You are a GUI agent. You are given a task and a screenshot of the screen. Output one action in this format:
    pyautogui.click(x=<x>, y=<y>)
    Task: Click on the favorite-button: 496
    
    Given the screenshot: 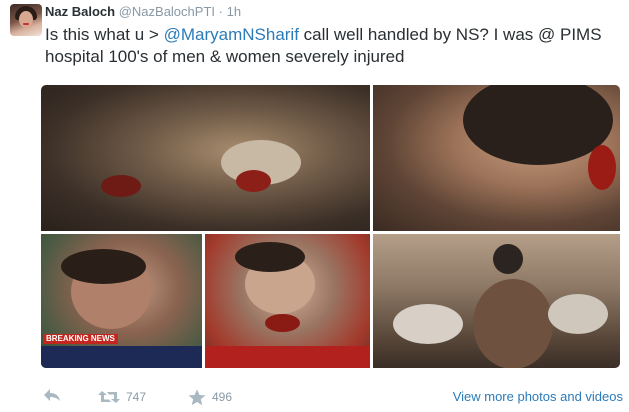 What is the action you would take?
    pyautogui.click(x=210, y=397)
    